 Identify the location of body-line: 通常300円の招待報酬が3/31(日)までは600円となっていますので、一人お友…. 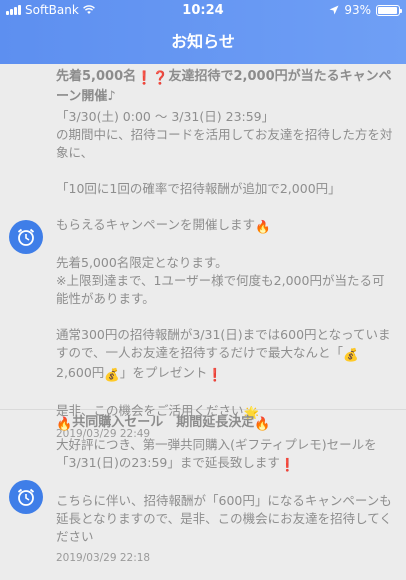
(223, 343).